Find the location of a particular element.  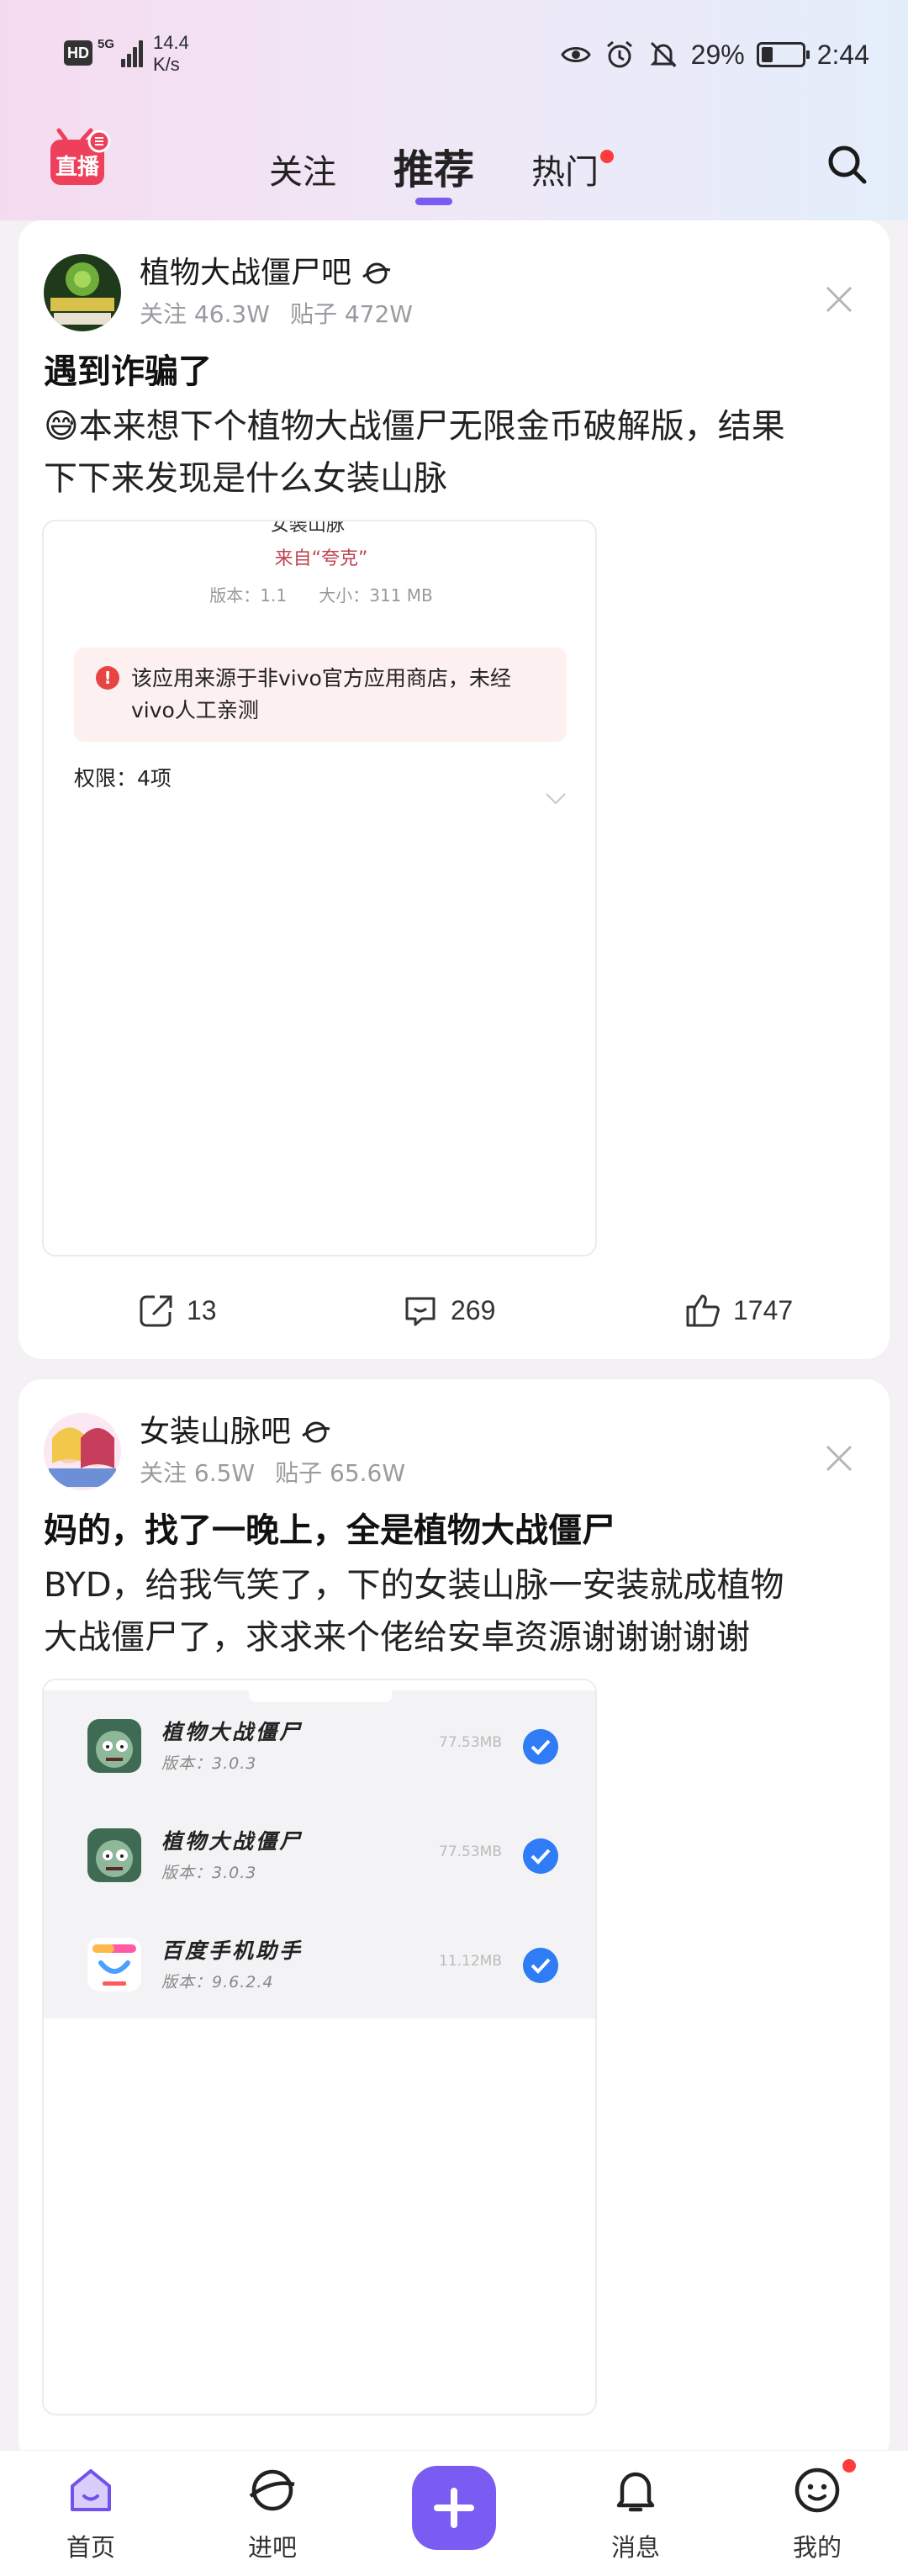

live-logo-icon: 直播 is located at coordinates (80, 157).